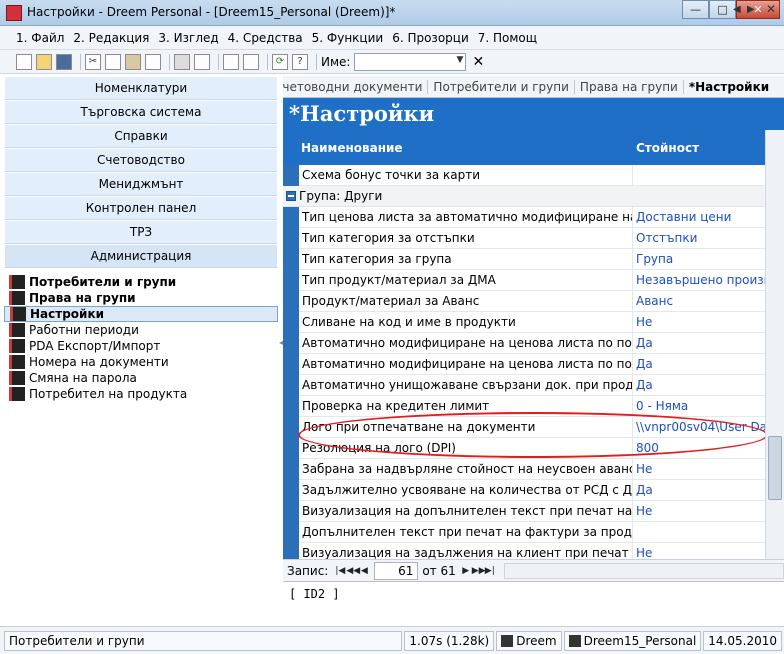 This screenshot has width=784, height=654. What do you see at coordinates (699, 280) in the screenshot?
I see `row-value: Незавършено произво` at bounding box center [699, 280].